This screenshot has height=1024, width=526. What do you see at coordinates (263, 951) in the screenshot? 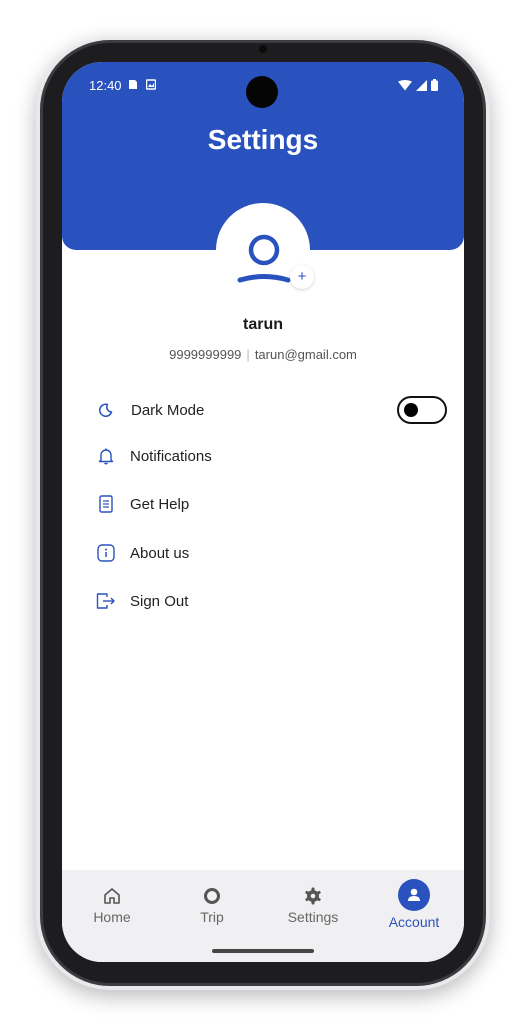
I see `home-indicator` at bounding box center [263, 951].